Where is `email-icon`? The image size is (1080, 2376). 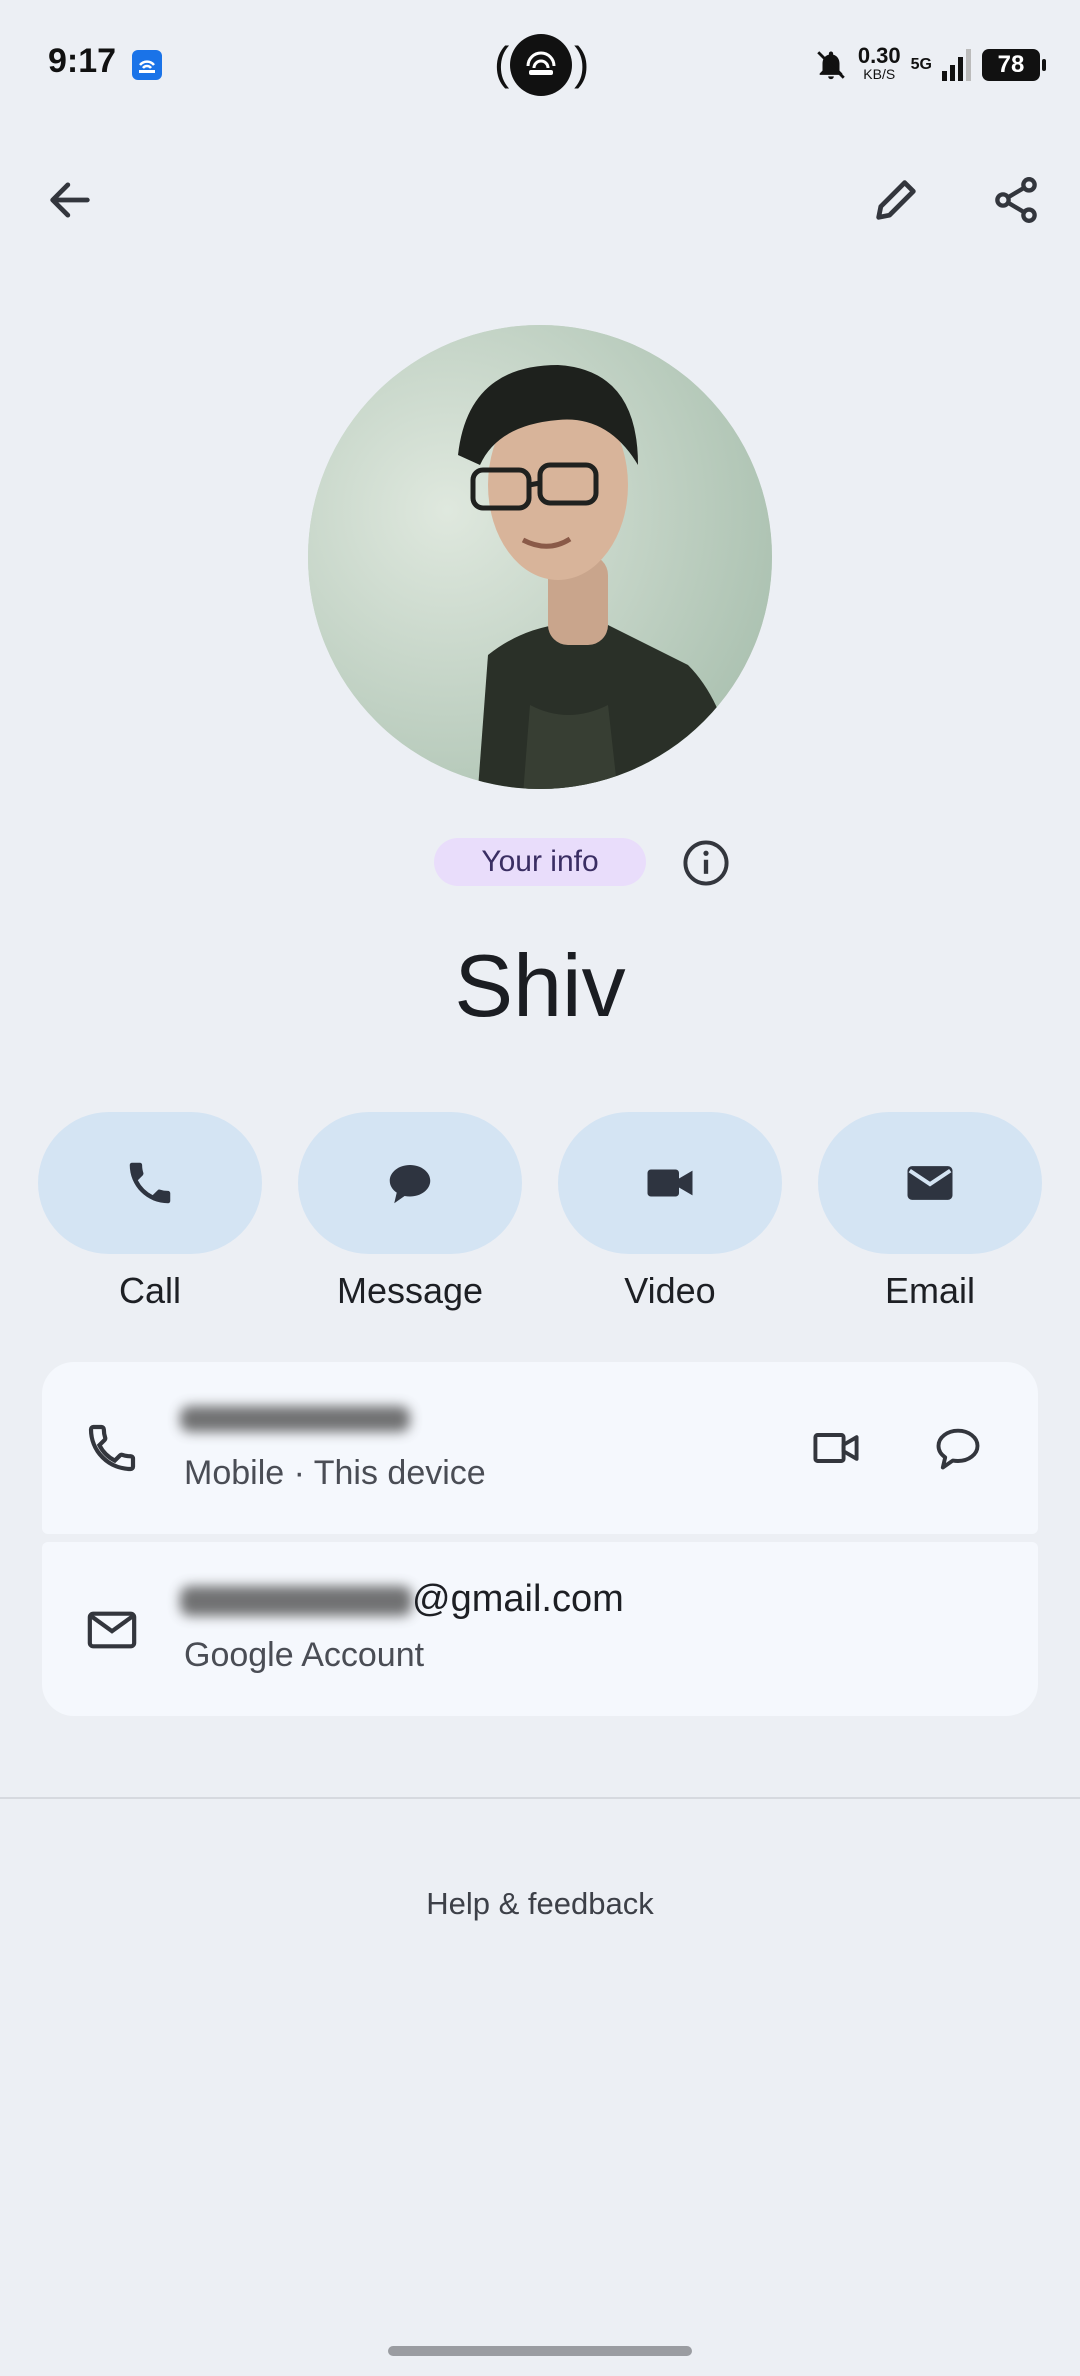 email-icon is located at coordinates (930, 1183).